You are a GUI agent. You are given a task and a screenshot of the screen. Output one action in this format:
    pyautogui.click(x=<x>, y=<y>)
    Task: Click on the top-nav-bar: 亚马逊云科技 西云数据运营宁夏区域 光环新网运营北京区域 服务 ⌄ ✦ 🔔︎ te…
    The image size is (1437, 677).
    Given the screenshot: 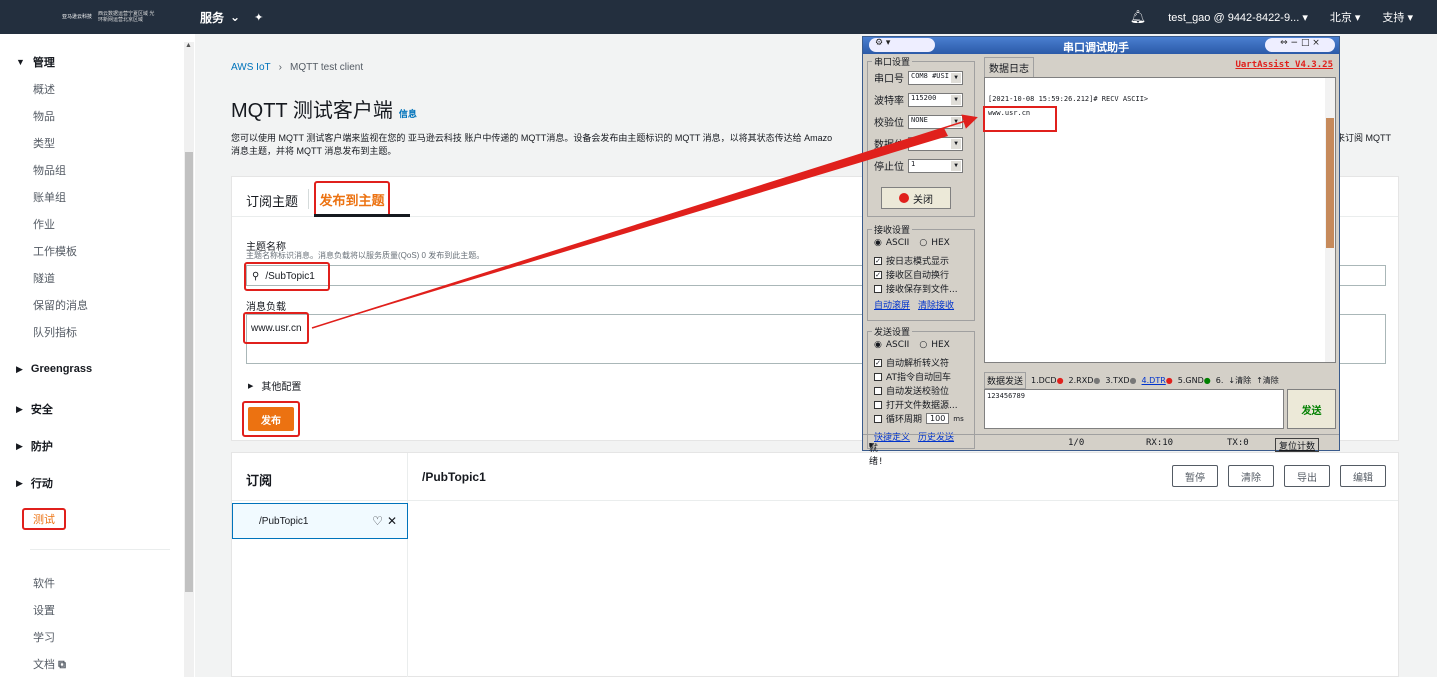 What is the action you would take?
    pyautogui.click(x=718, y=17)
    